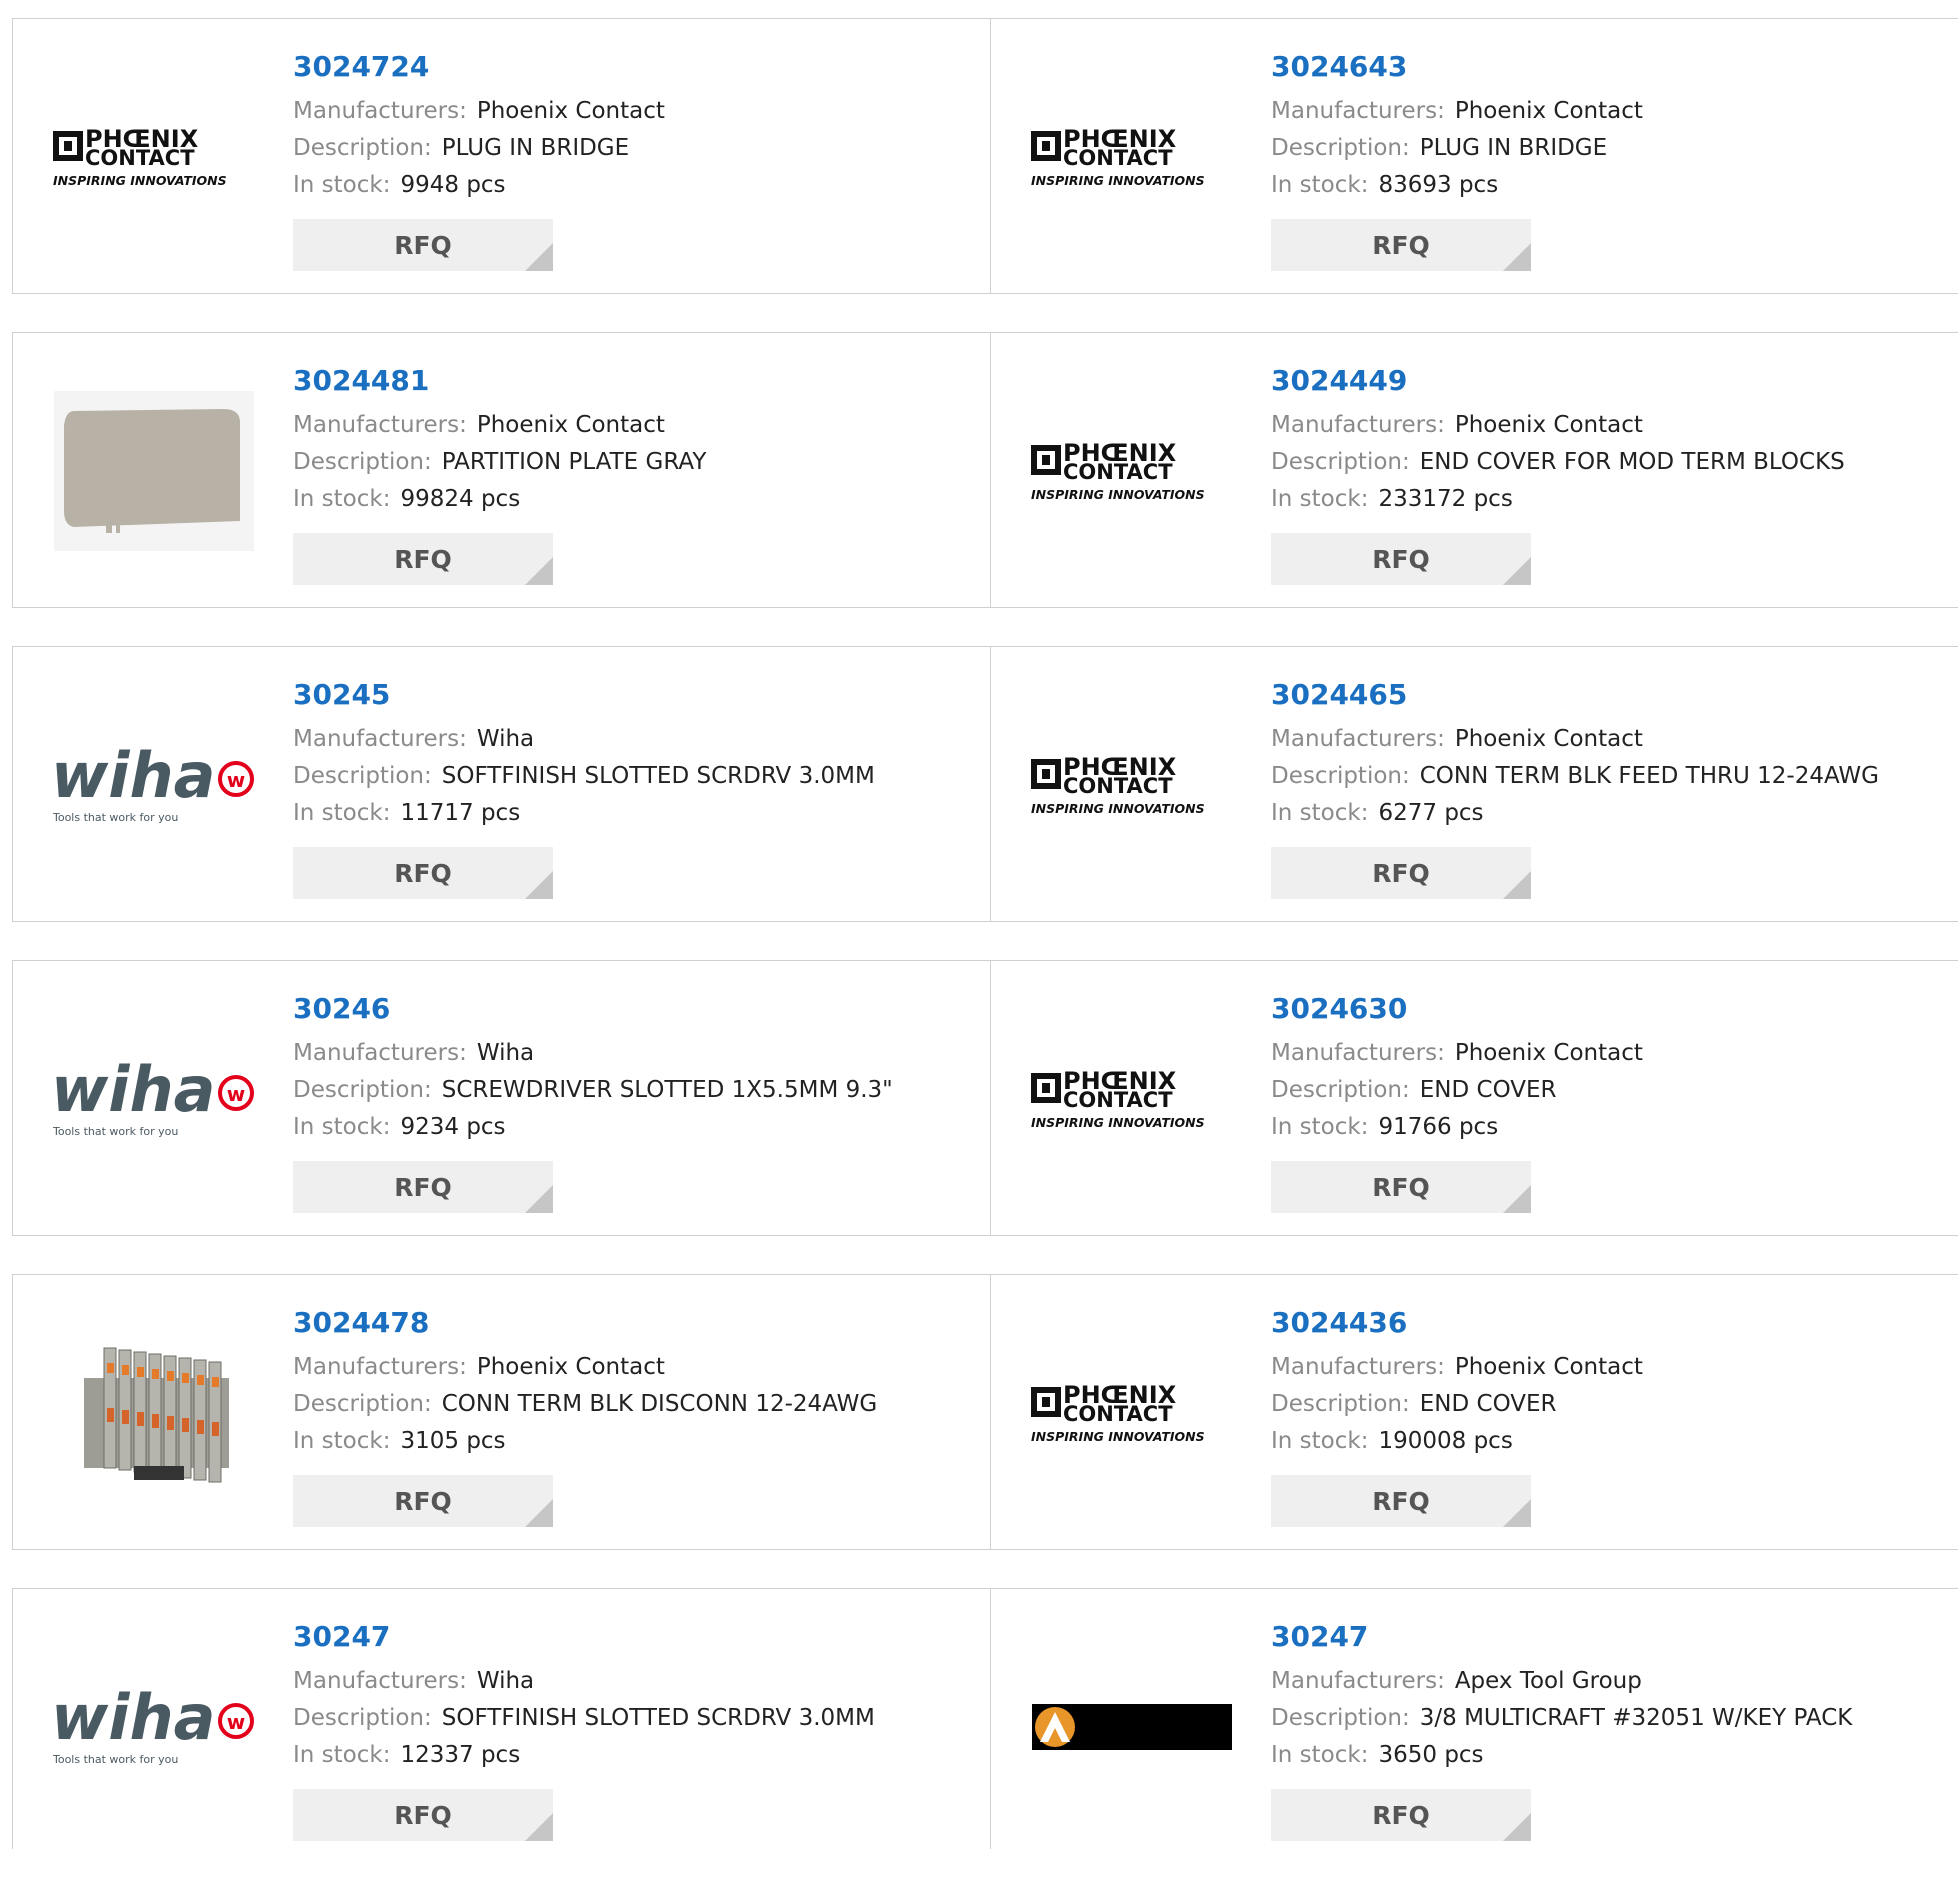 The image size is (1958, 1887). Describe the element at coordinates (1614, 695) in the screenshot. I see `part-number-link: 3024465` at that location.